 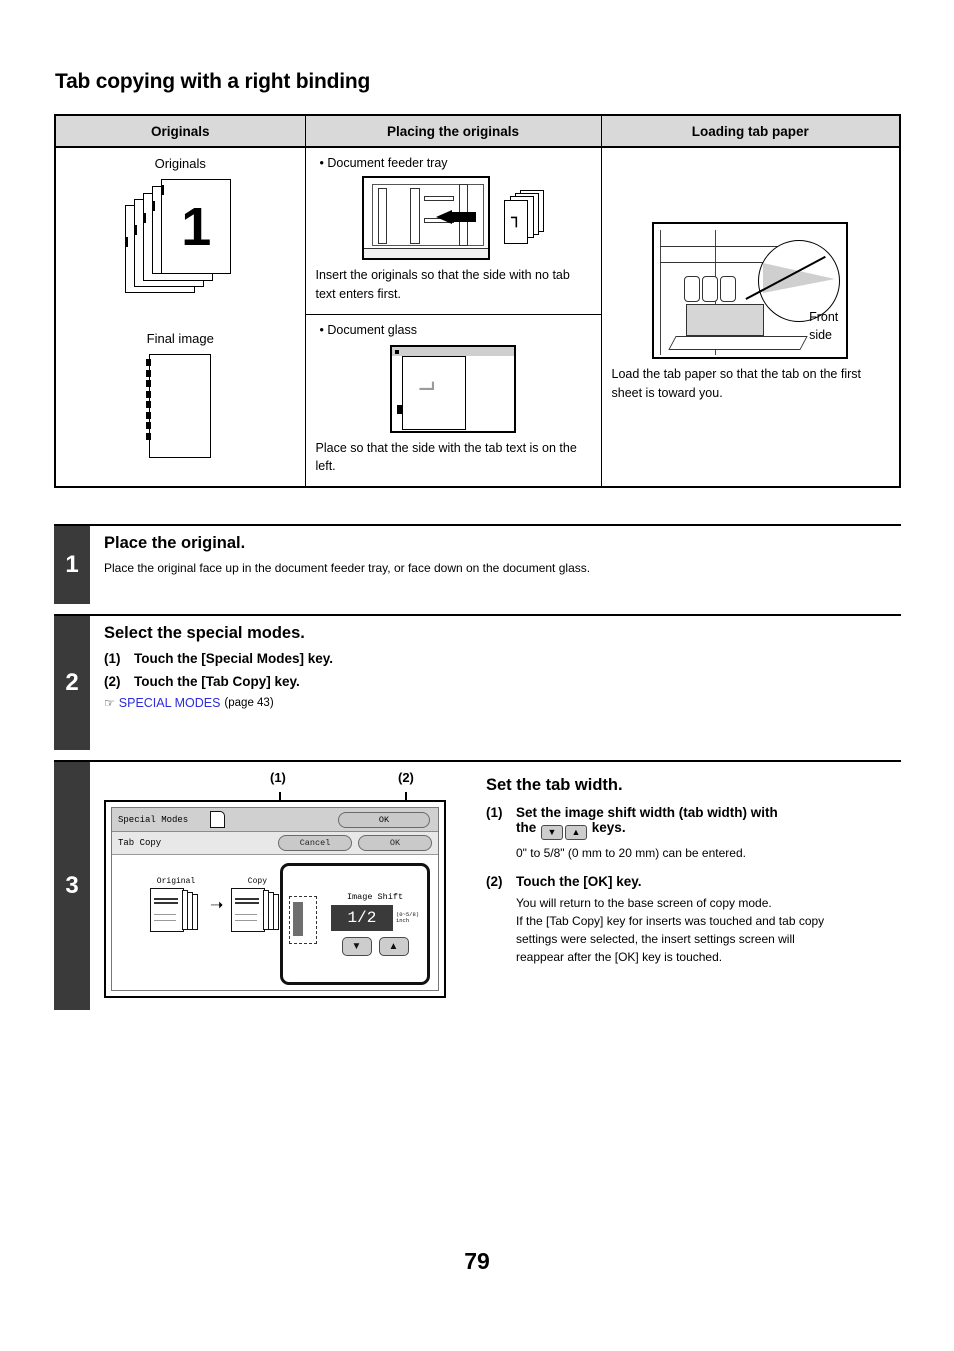 What do you see at coordinates (180, 244) in the screenshot?
I see `originals-stack-illustration: 1` at bounding box center [180, 244].